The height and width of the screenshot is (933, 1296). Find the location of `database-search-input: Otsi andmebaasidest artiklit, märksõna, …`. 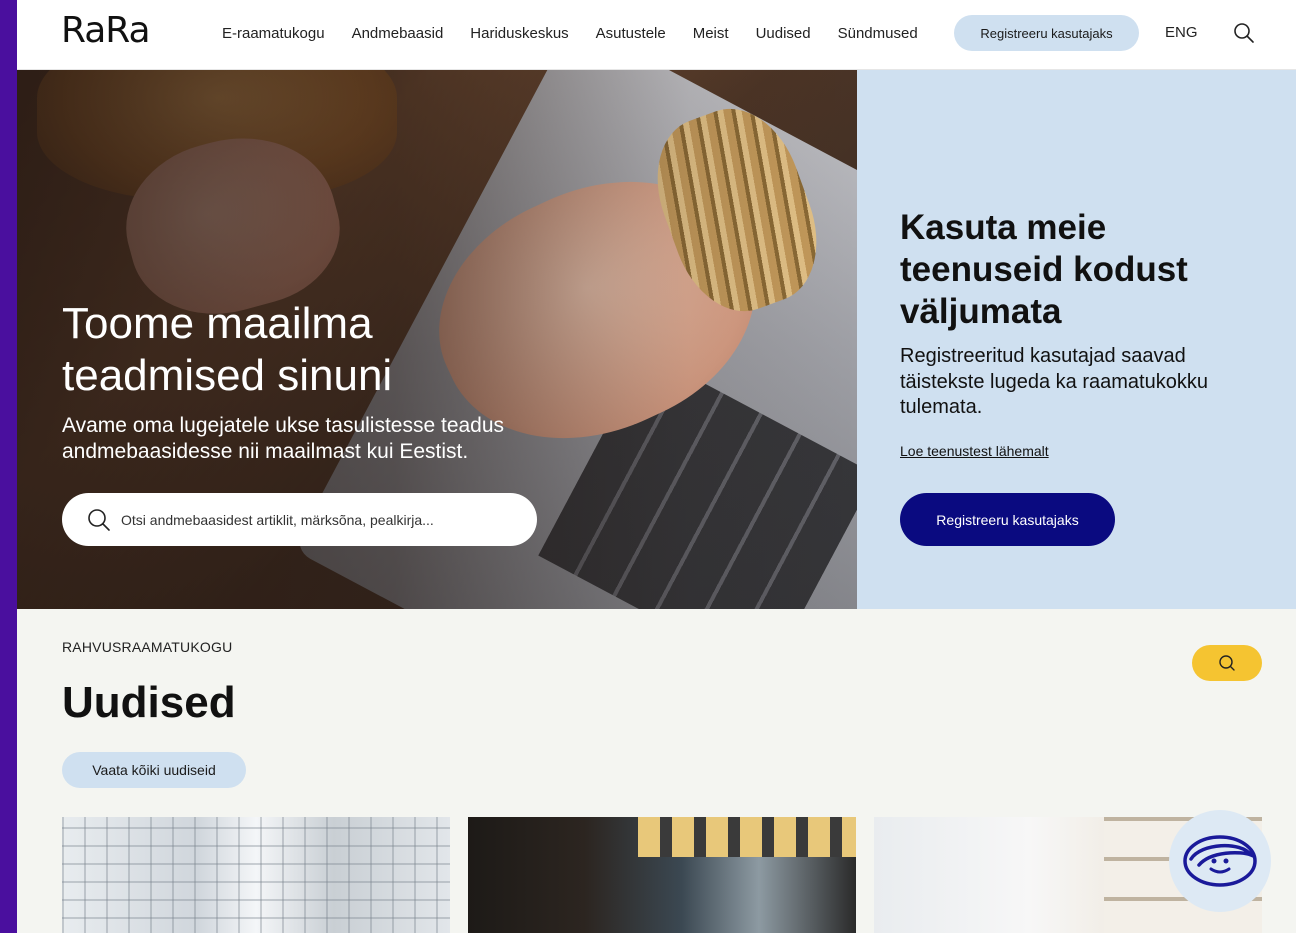

database-search-input: Otsi andmebaasidest artiklit, märksõna, … is located at coordinates (299, 519).